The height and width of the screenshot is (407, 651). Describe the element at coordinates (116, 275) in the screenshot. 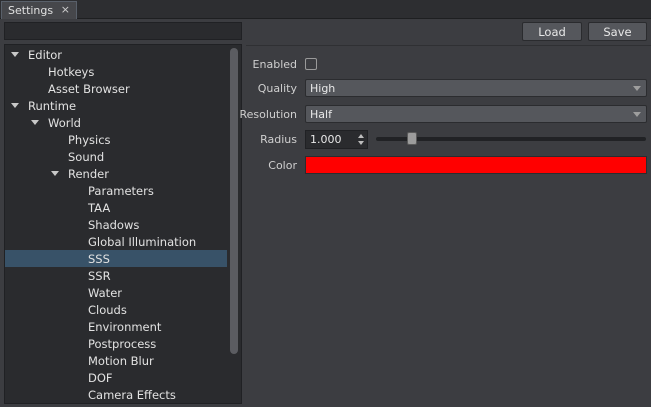

I see `tree-item: SSR` at that location.